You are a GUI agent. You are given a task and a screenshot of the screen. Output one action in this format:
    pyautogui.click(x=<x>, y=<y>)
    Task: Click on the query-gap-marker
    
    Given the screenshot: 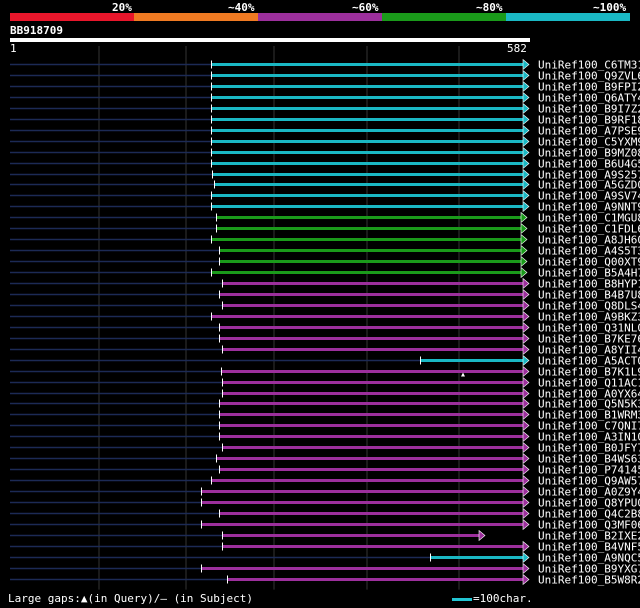 What is the action you would take?
    pyautogui.click(x=463, y=374)
    